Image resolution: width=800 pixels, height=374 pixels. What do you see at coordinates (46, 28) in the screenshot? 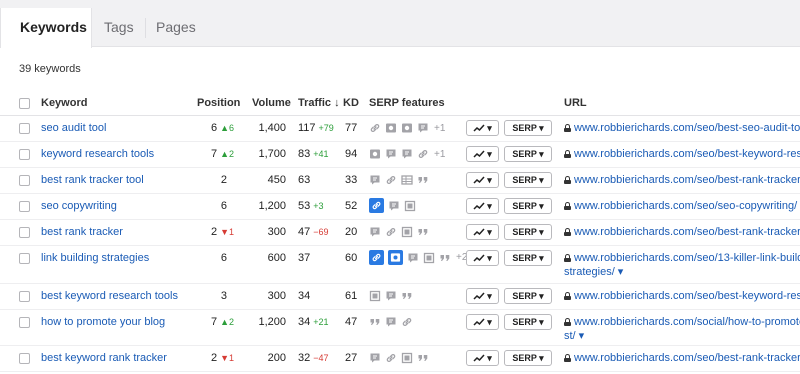
I see `tab-keywords: Keywords` at bounding box center [46, 28].